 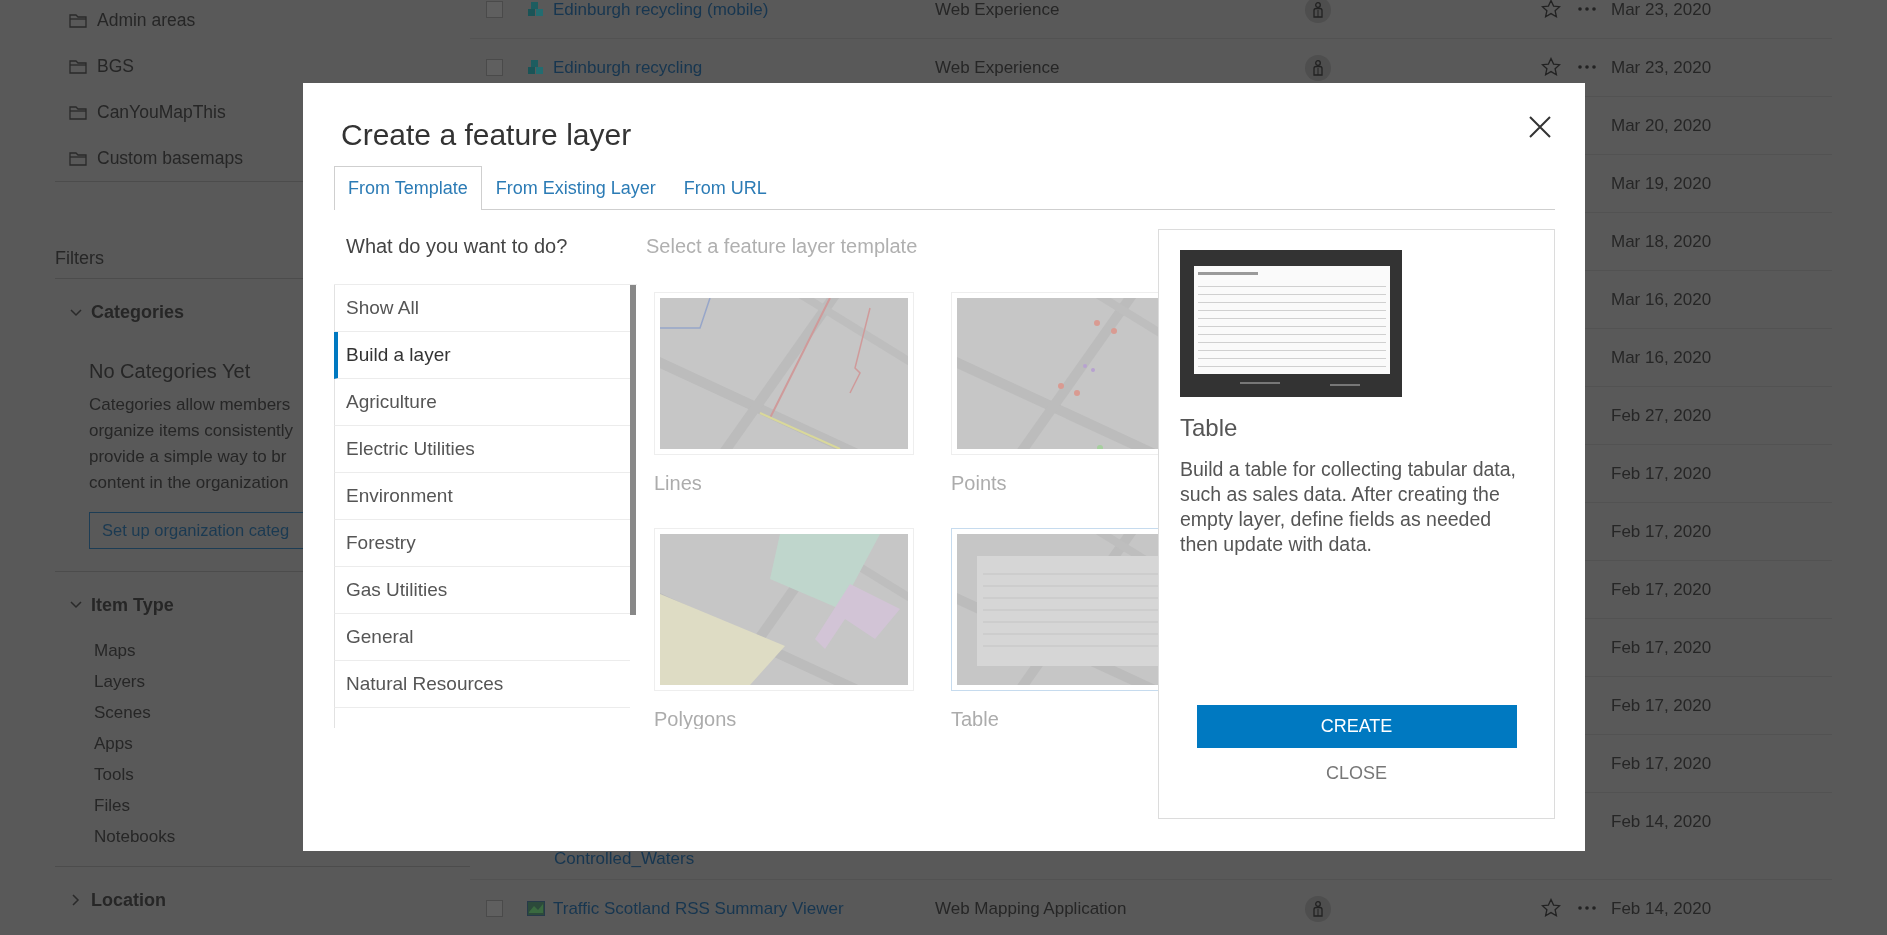 What do you see at coordinates (482, 355) in the screenshot?
I see `category-item: Build a layer` at bounding box center [482, 355].